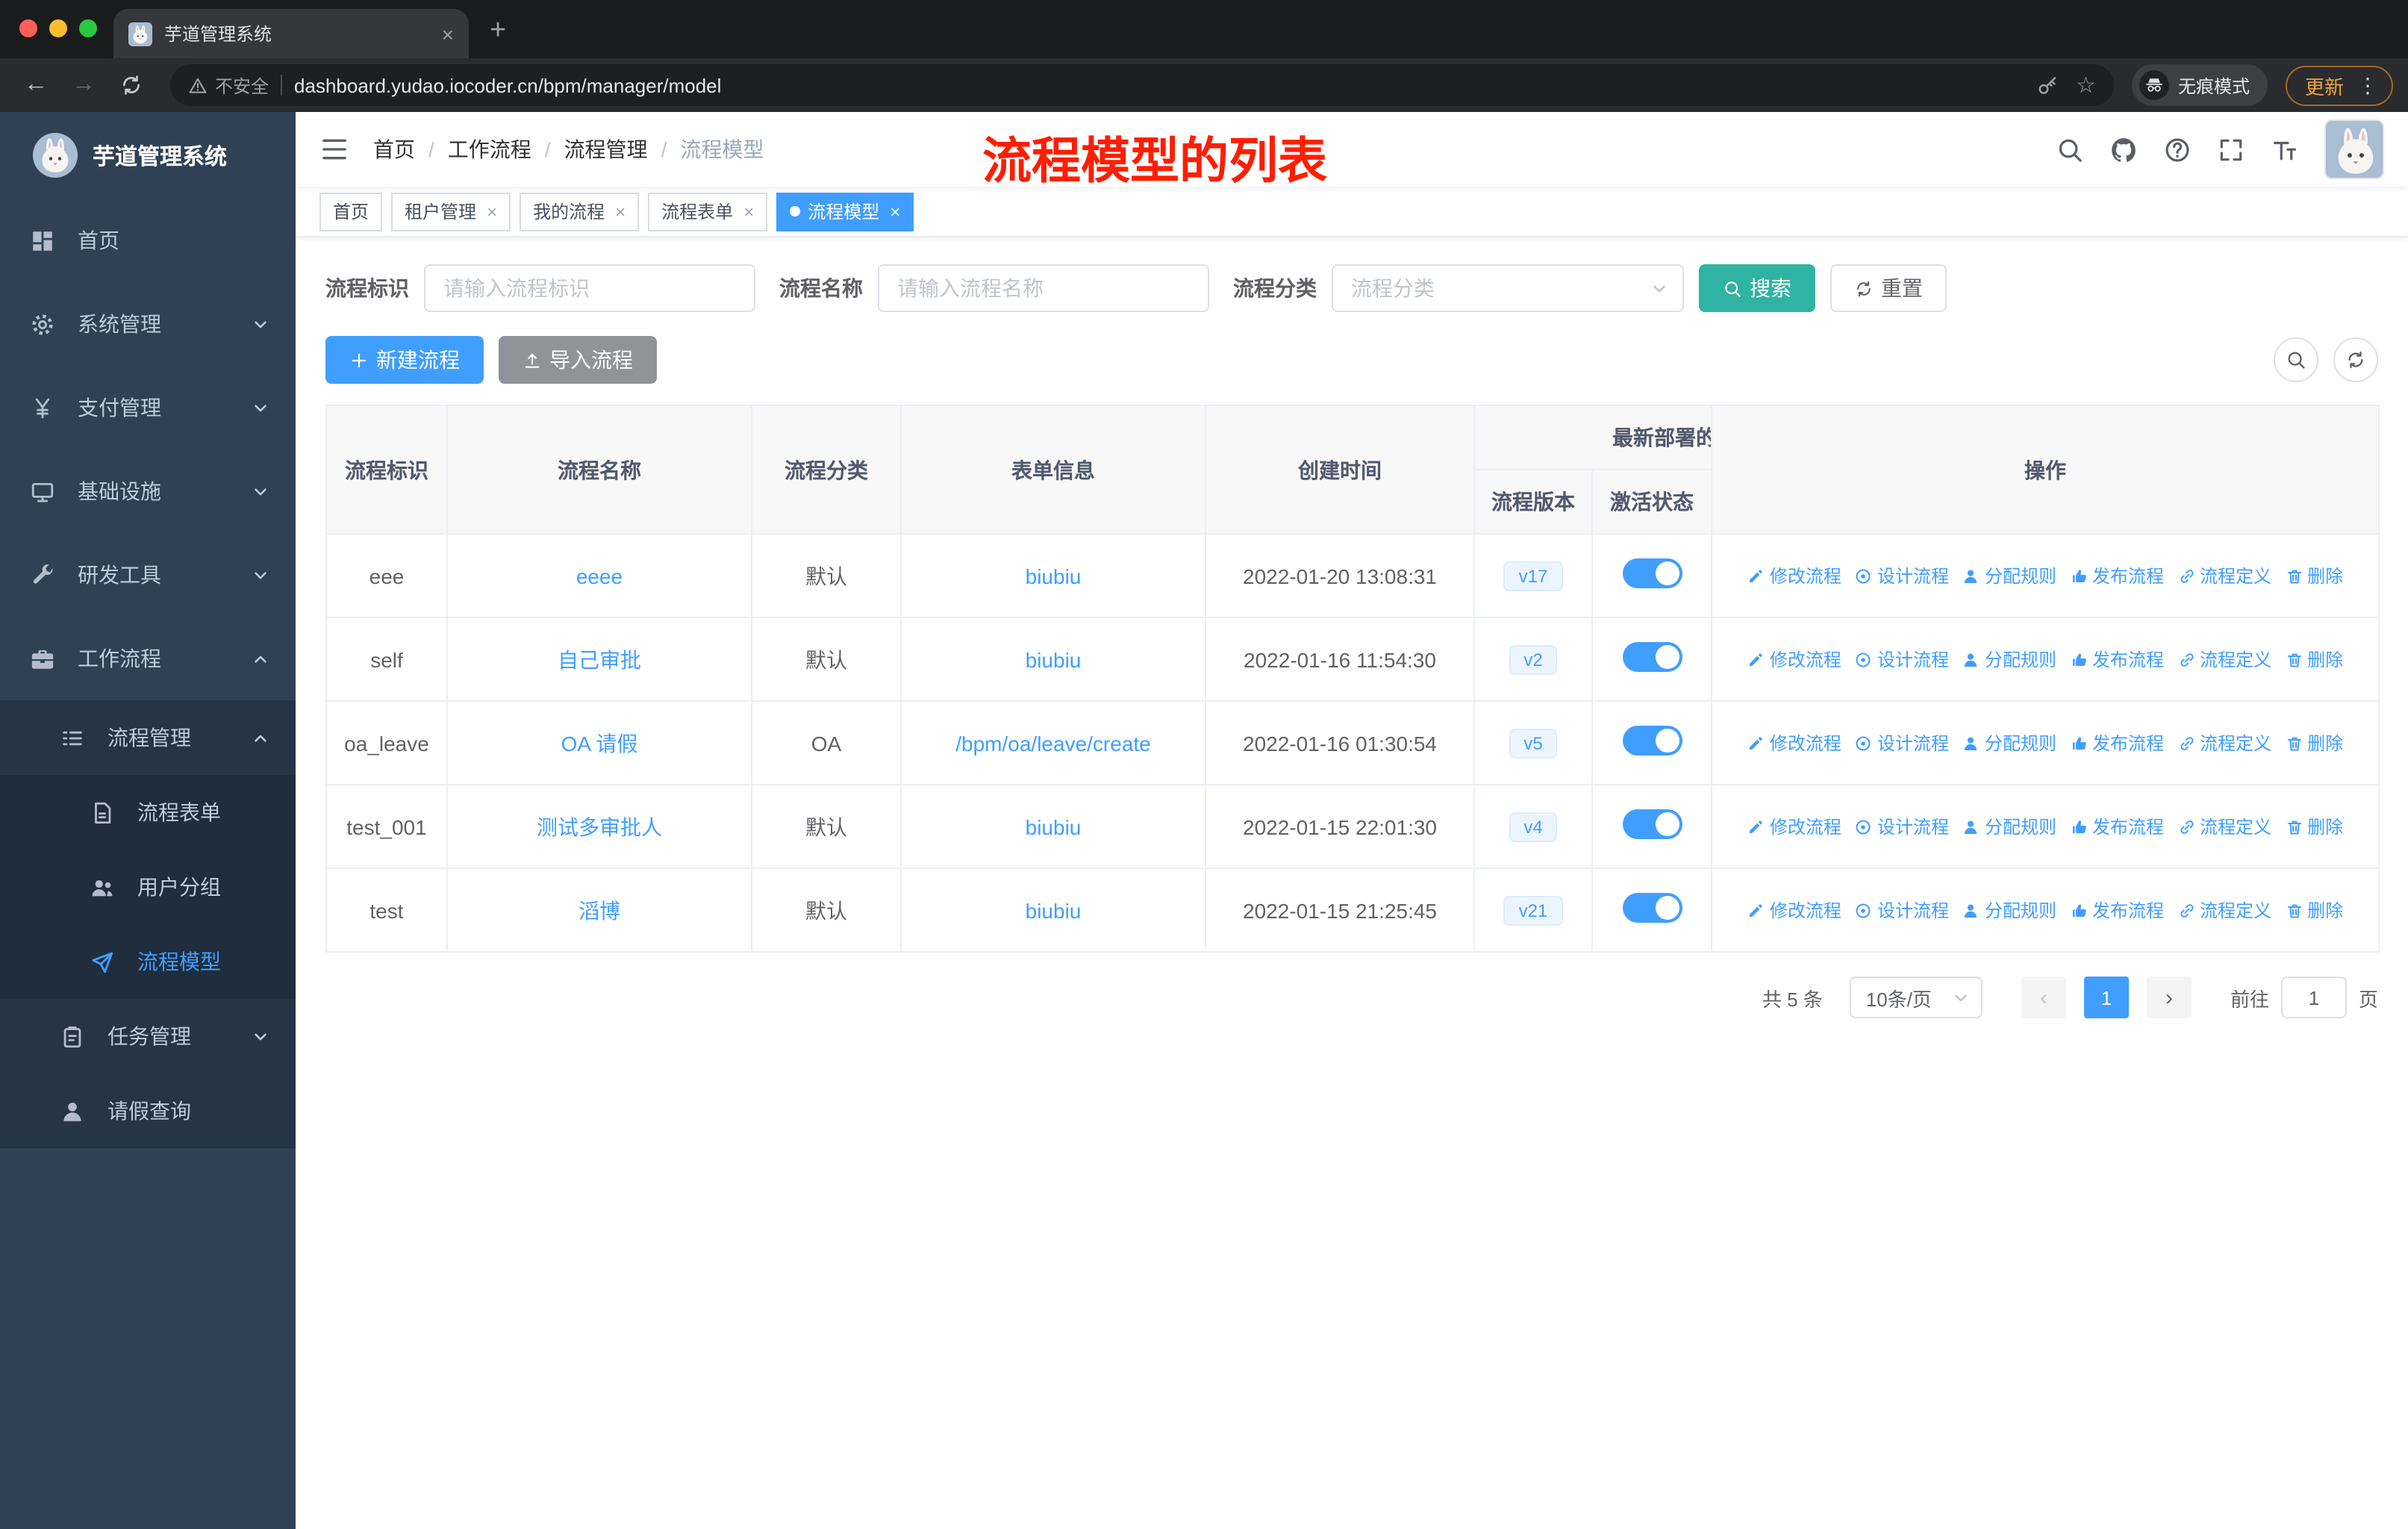 This screenshot has height=1529, width=2408. I want to click on sidebar-item-payment: 支付管理, so click(148, 407).